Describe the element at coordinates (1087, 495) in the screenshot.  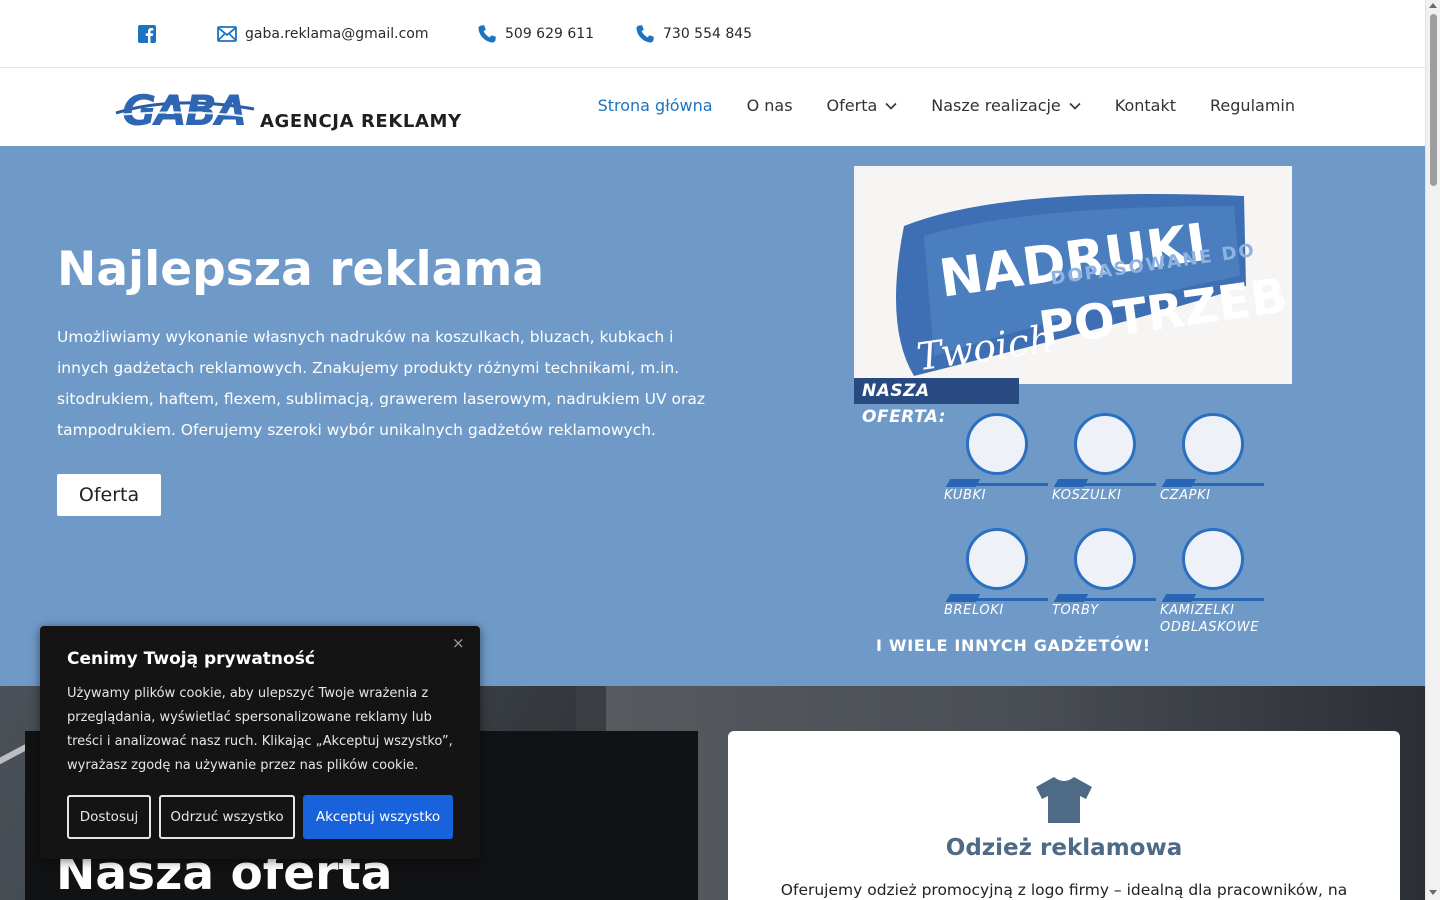
I see `poster-product-label: KOSZULKI` at that location.